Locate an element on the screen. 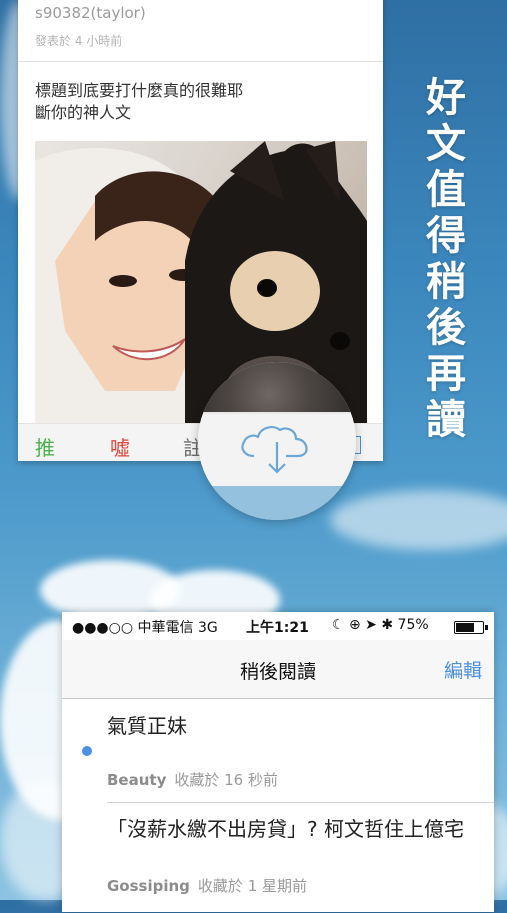  item-title: 氣質正妹 is located at coordinates (147, 726).